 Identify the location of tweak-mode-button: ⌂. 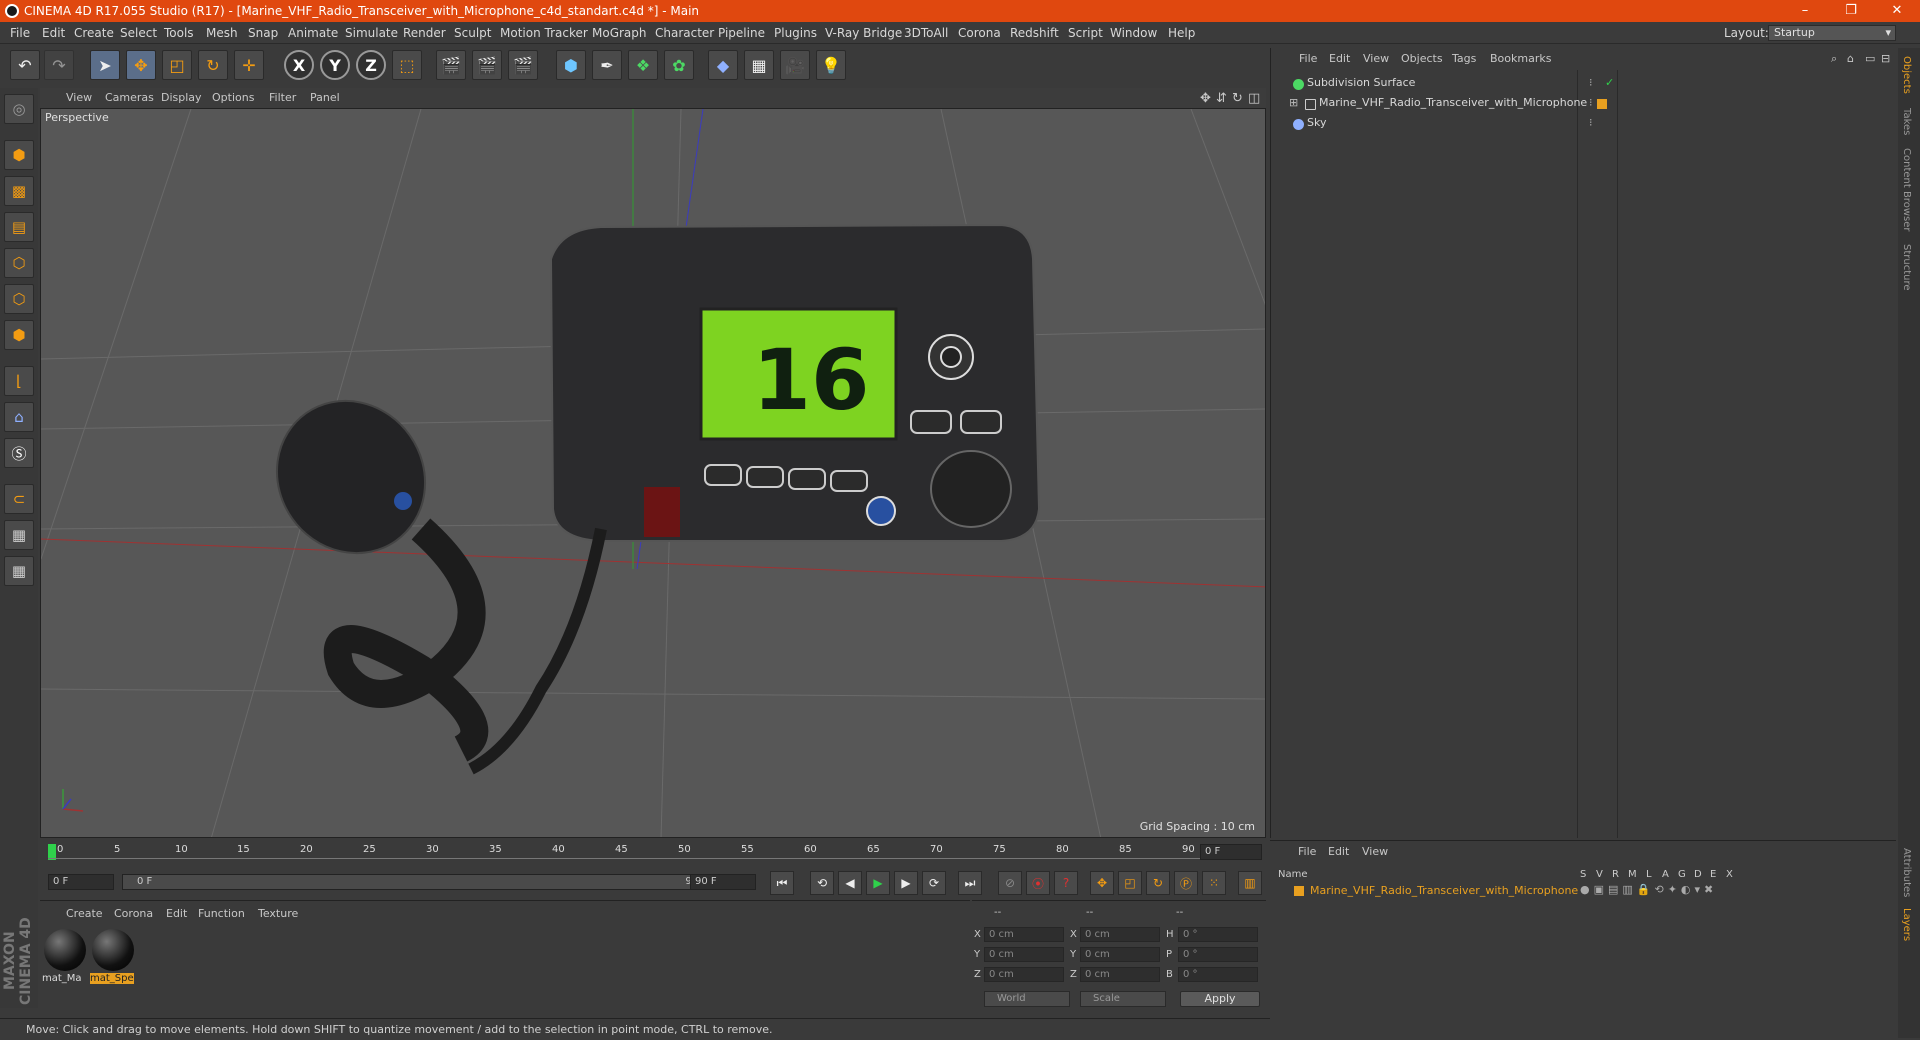
(19, 417).